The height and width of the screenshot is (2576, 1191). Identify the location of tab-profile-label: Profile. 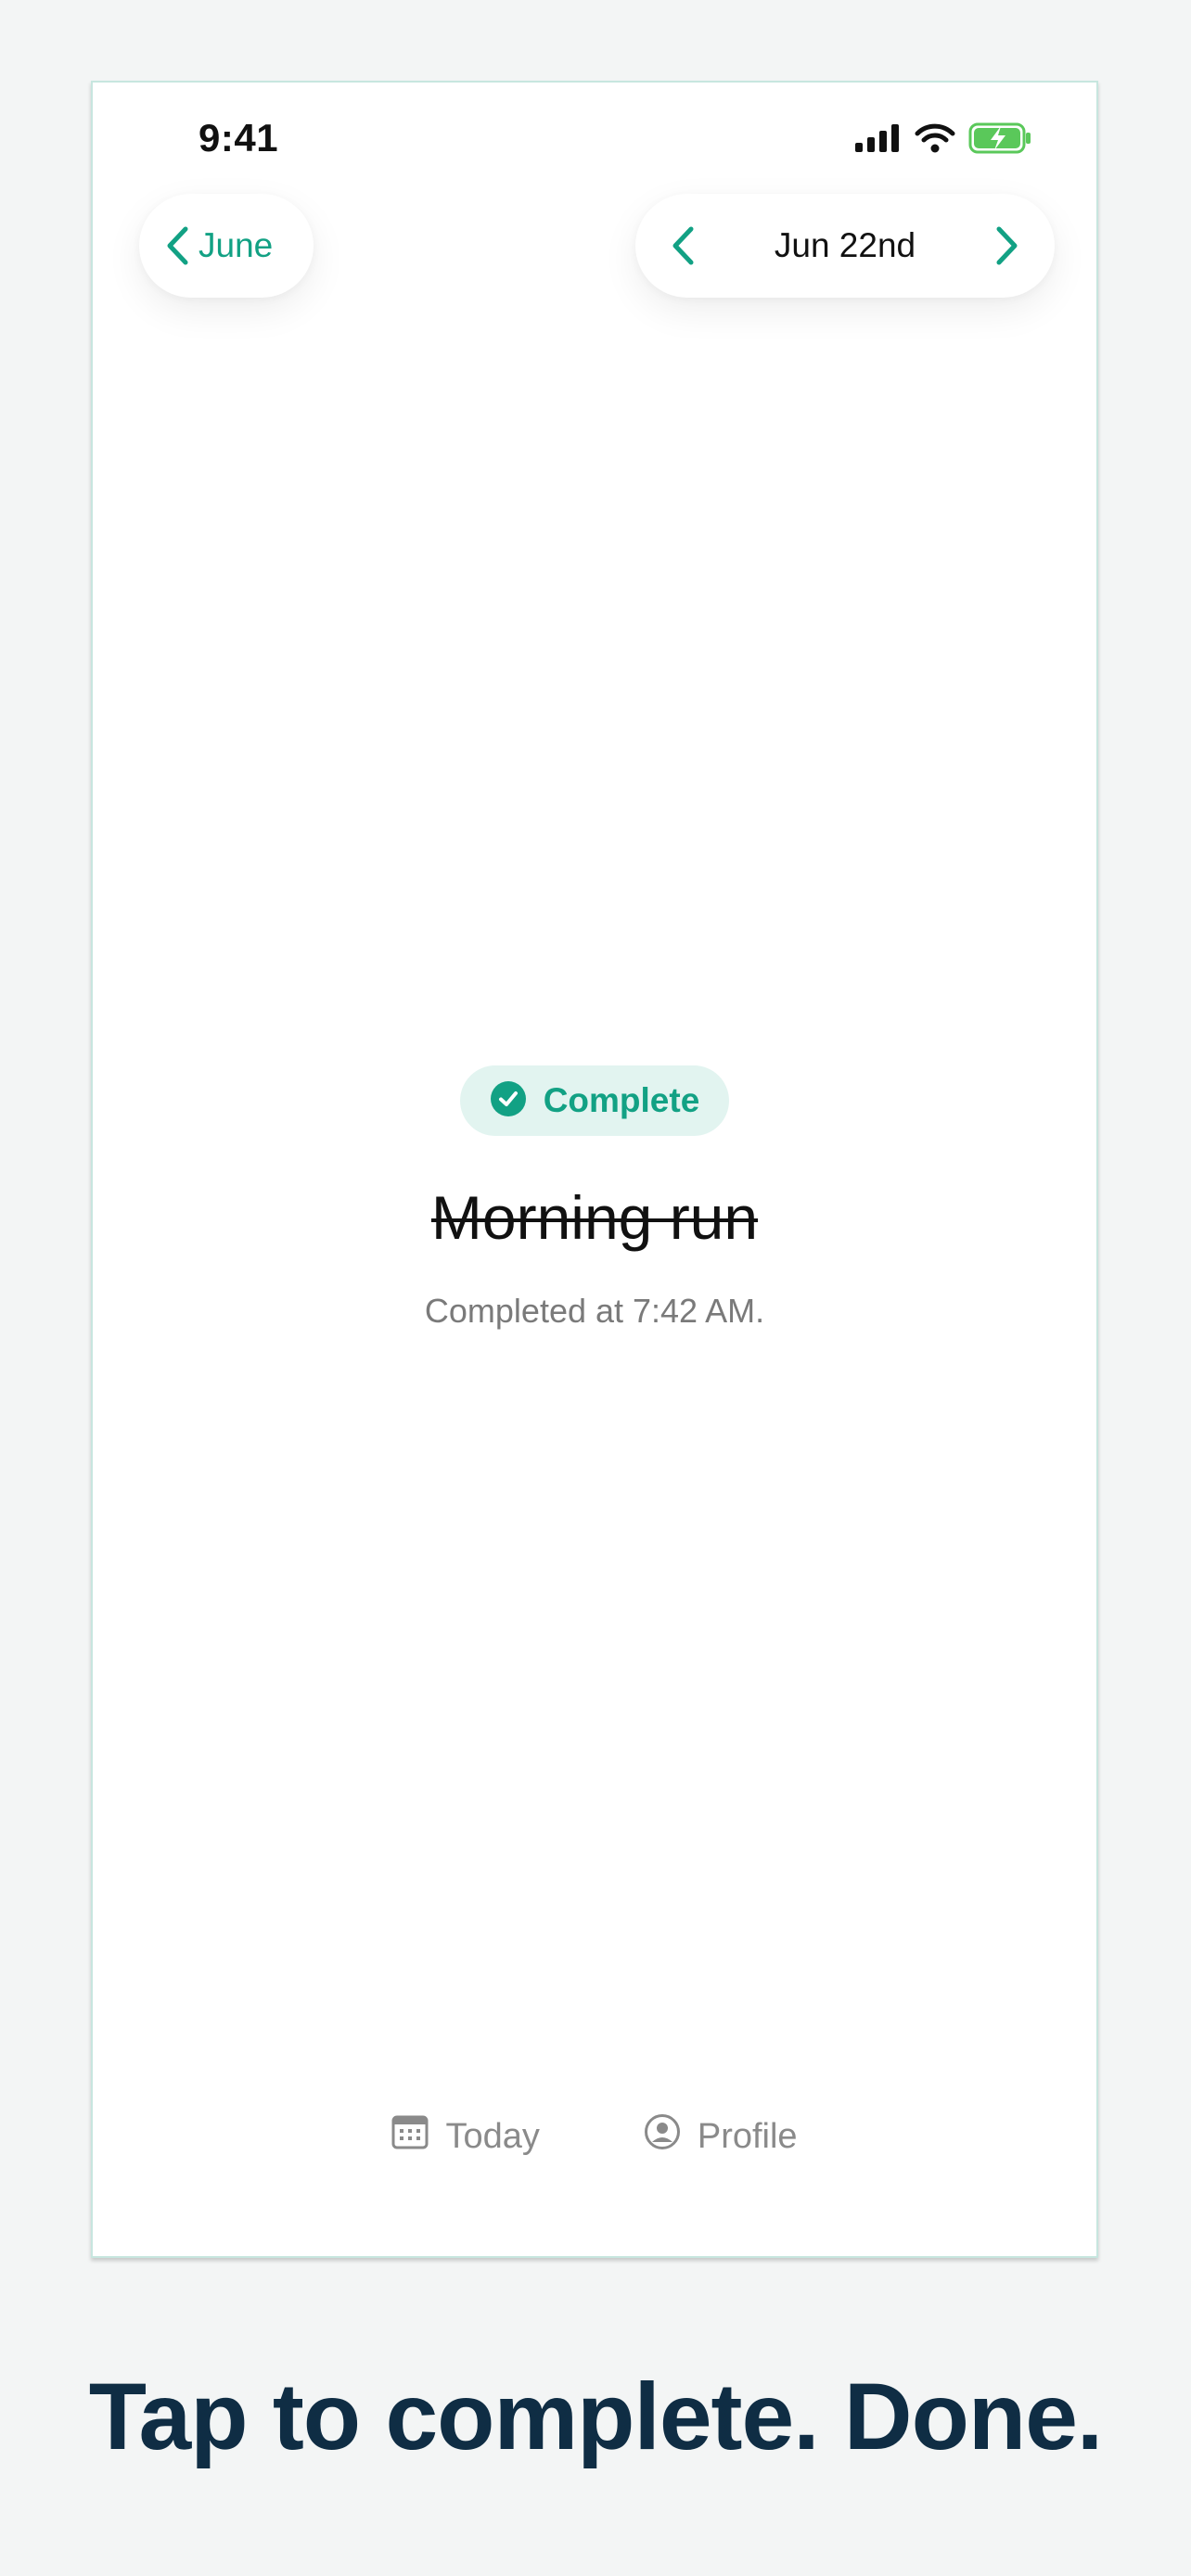
(747, 2136).